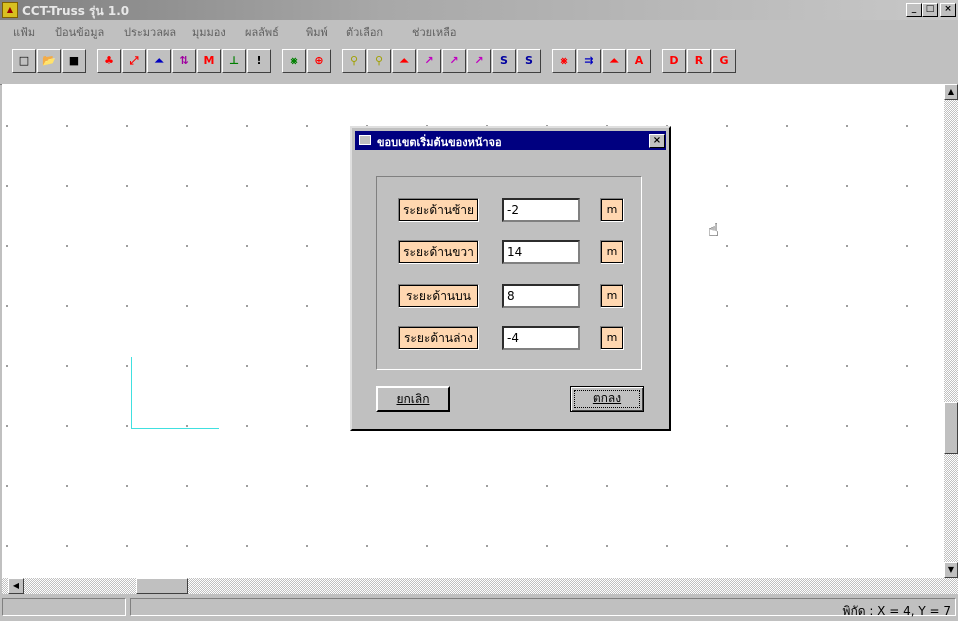 The width and height of the screenshot is (958, 621). What do you see at coordinates (429, 61) in the screenshot?
I see `graph-1-icon: ↗` at bounding box center [429, 61].